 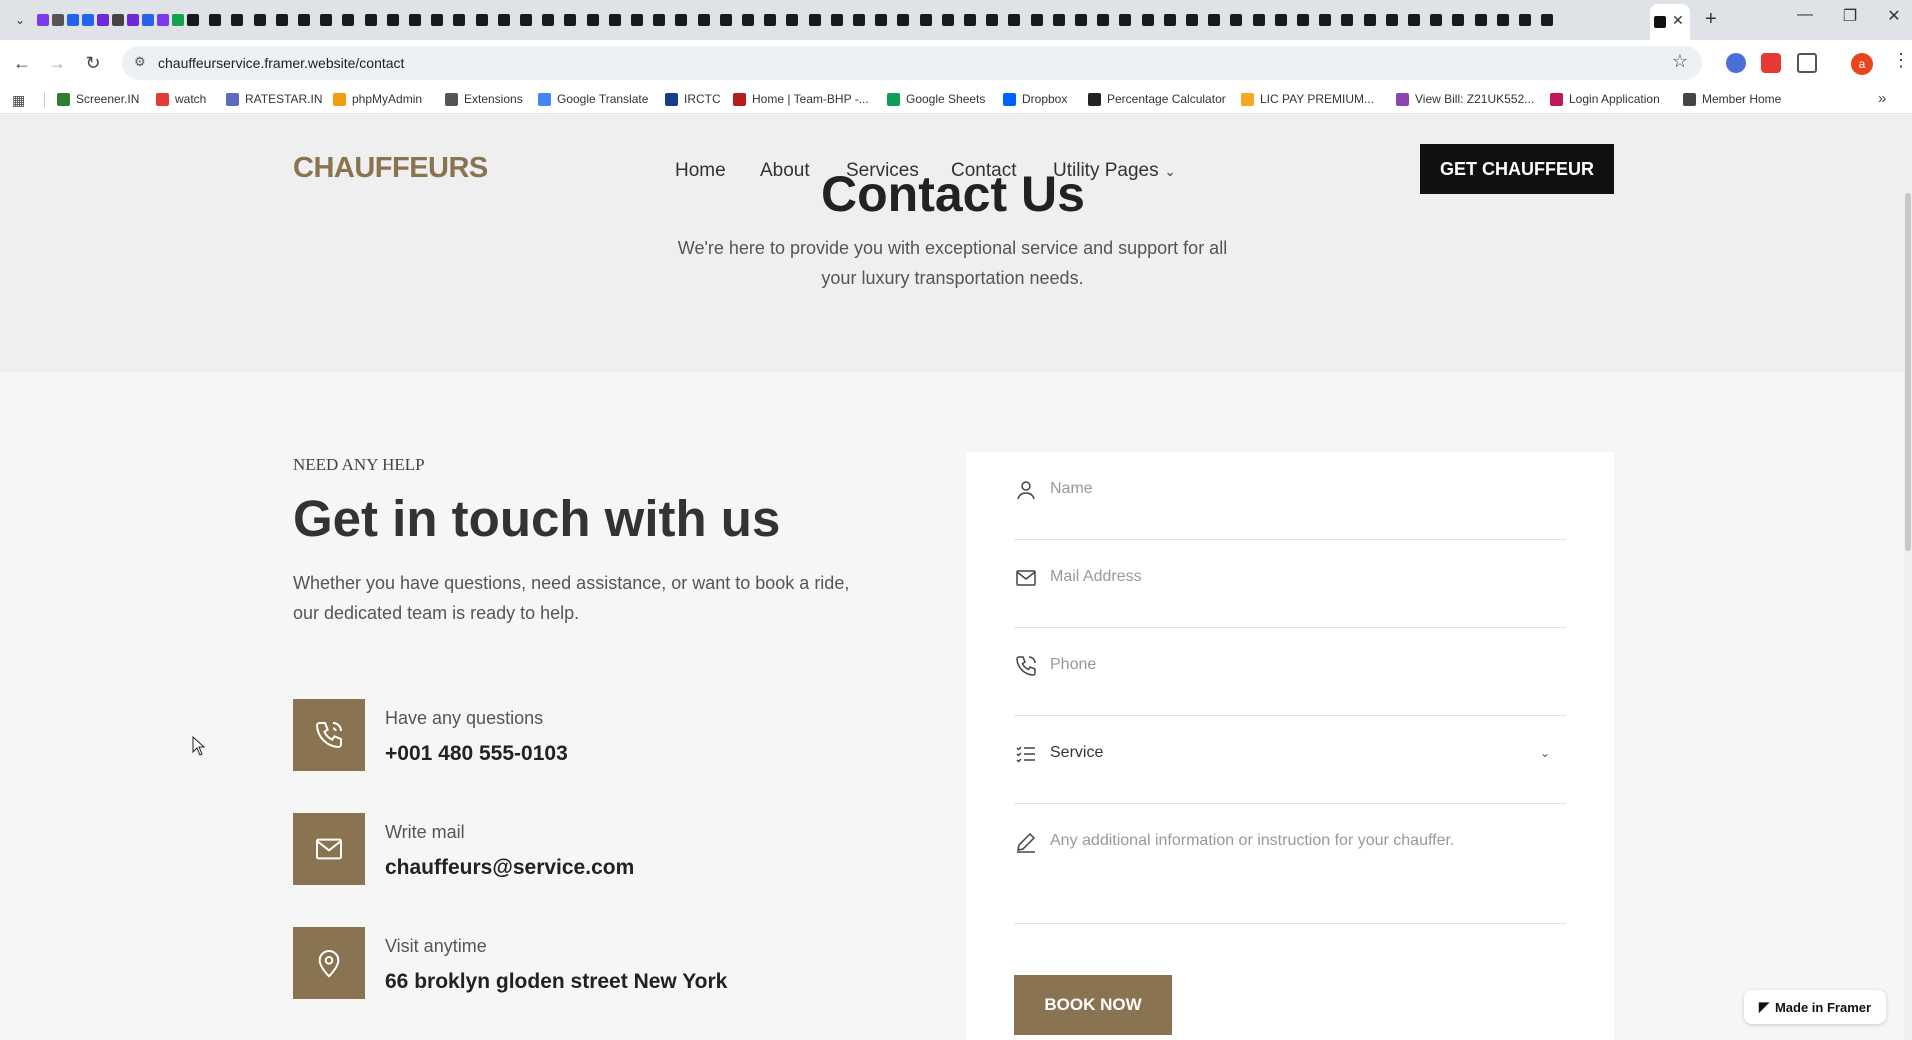 I want to click on email-field: Mail Address, so click(x=1290, y=584).